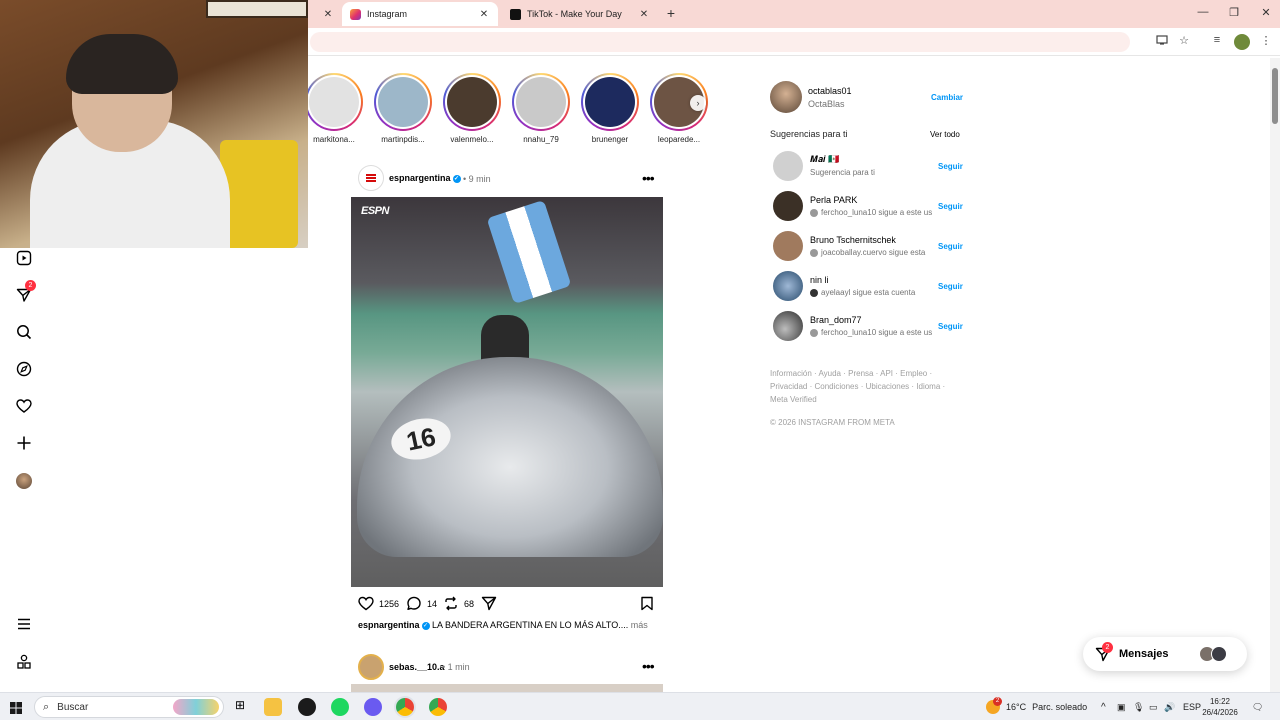 This screenshot has height=720, width=1280. What do you see at coordinates (1060, 707) in the screenshot?
I see `weather-description: Parc. soleado` at bounding box center [1060, 707].